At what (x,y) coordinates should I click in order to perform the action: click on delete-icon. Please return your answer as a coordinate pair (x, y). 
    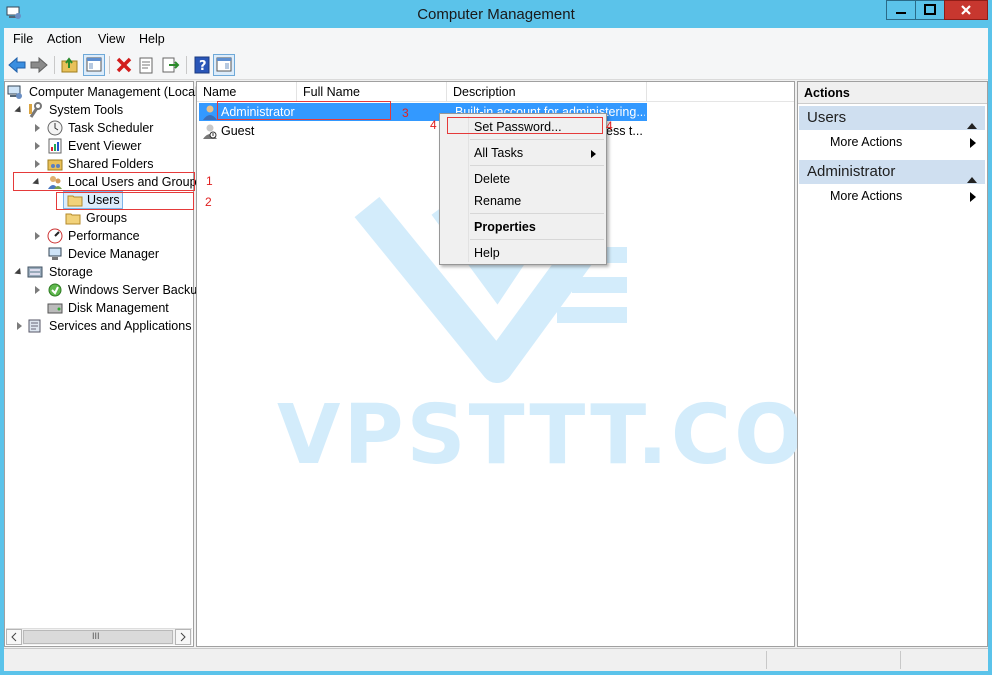
    Looking at the image, I should click on (124, 65).